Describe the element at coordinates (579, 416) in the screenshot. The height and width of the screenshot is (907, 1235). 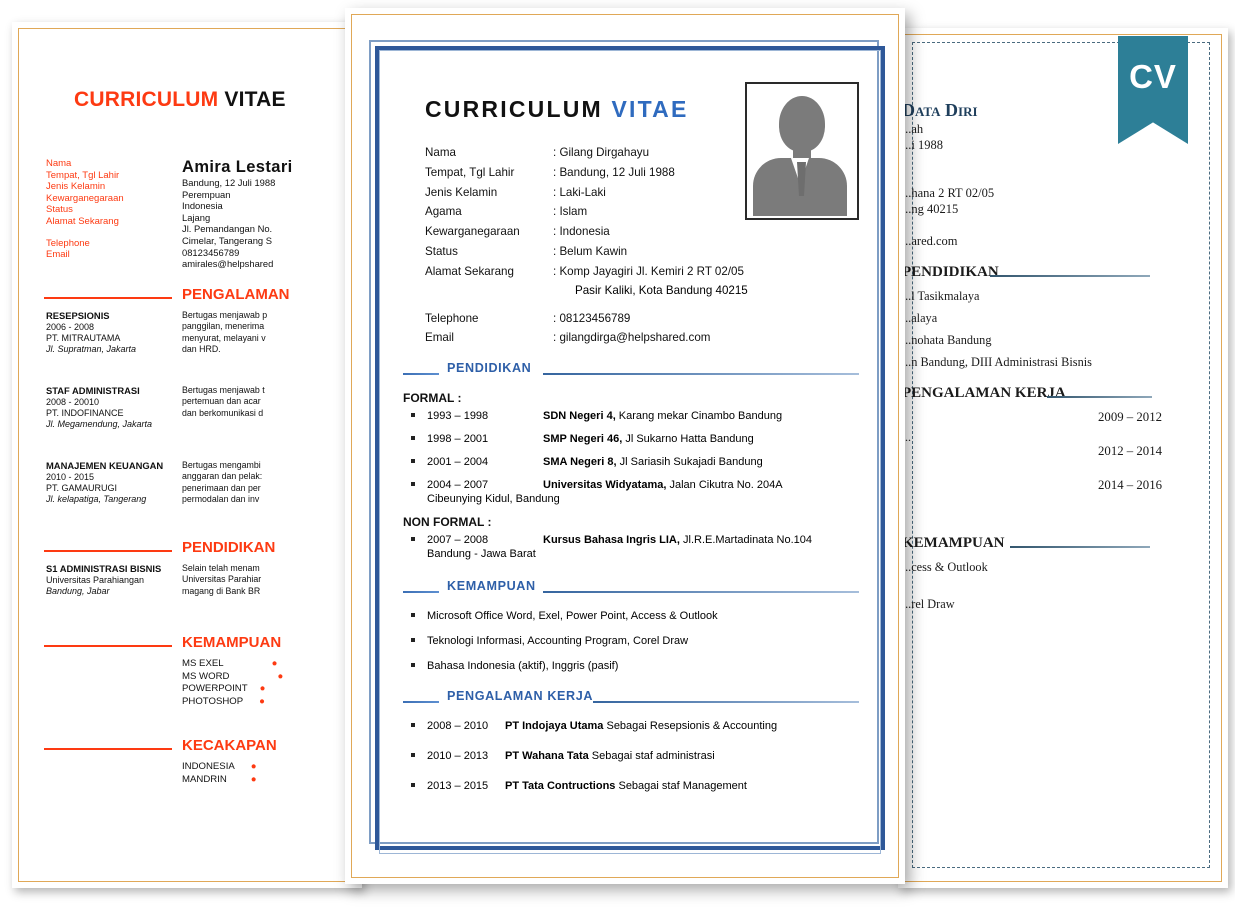
I see `edu-school-0: SDN Negeri 4,` at that location.